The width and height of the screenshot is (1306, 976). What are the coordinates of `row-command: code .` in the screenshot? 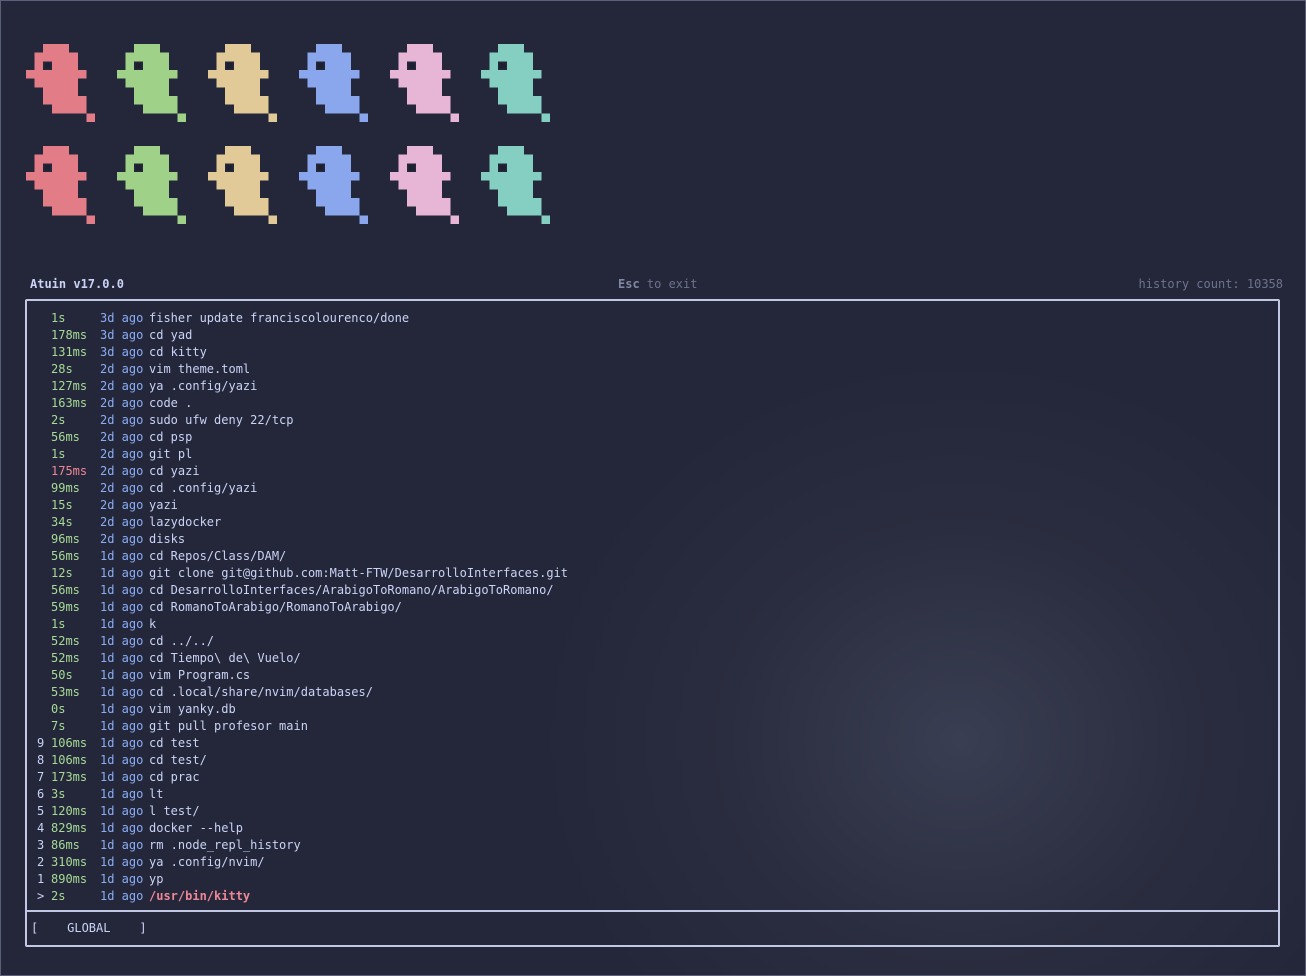 It's located at (171, 403).